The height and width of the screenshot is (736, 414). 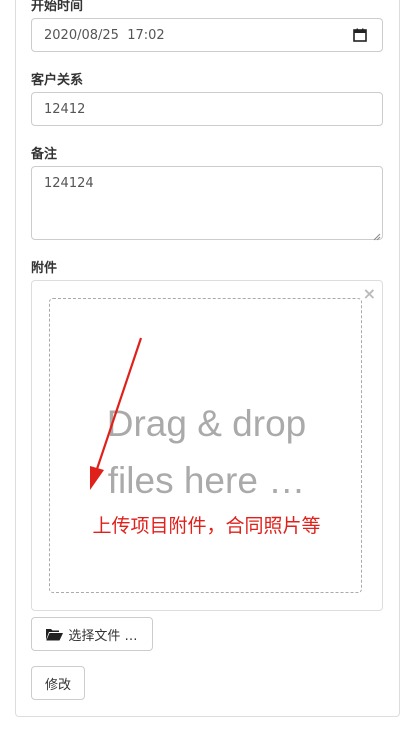 I want to click on customer-relation-input: 12412, so click(x=207, y=109).